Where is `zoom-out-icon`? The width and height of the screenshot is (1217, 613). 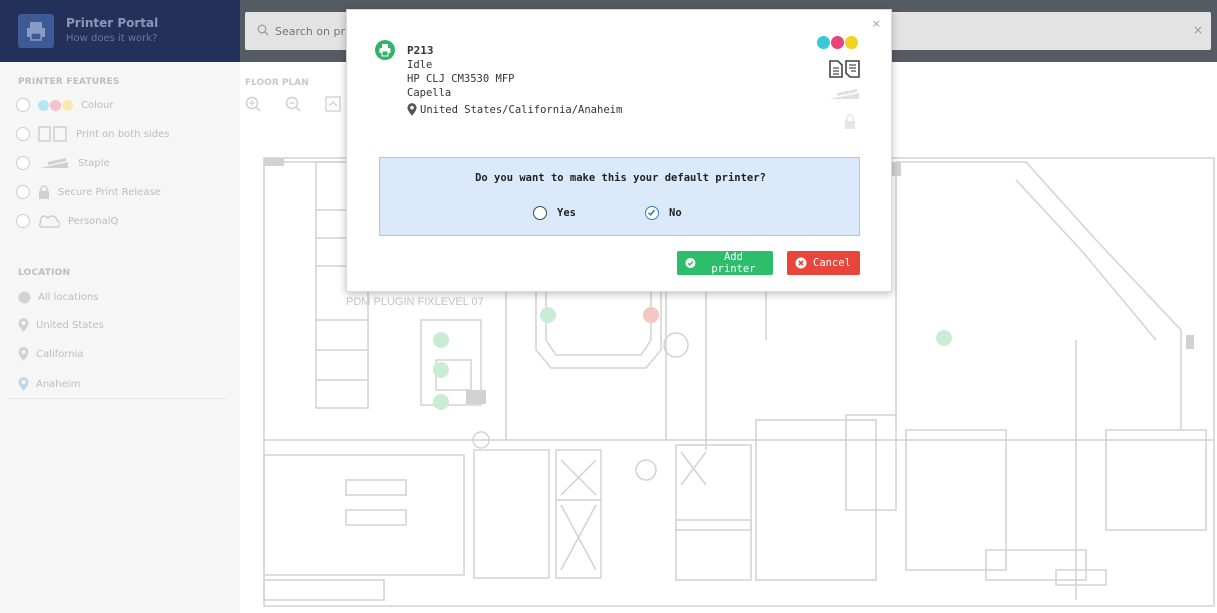
zoom-out-icon is located at coordinates (293, 104).